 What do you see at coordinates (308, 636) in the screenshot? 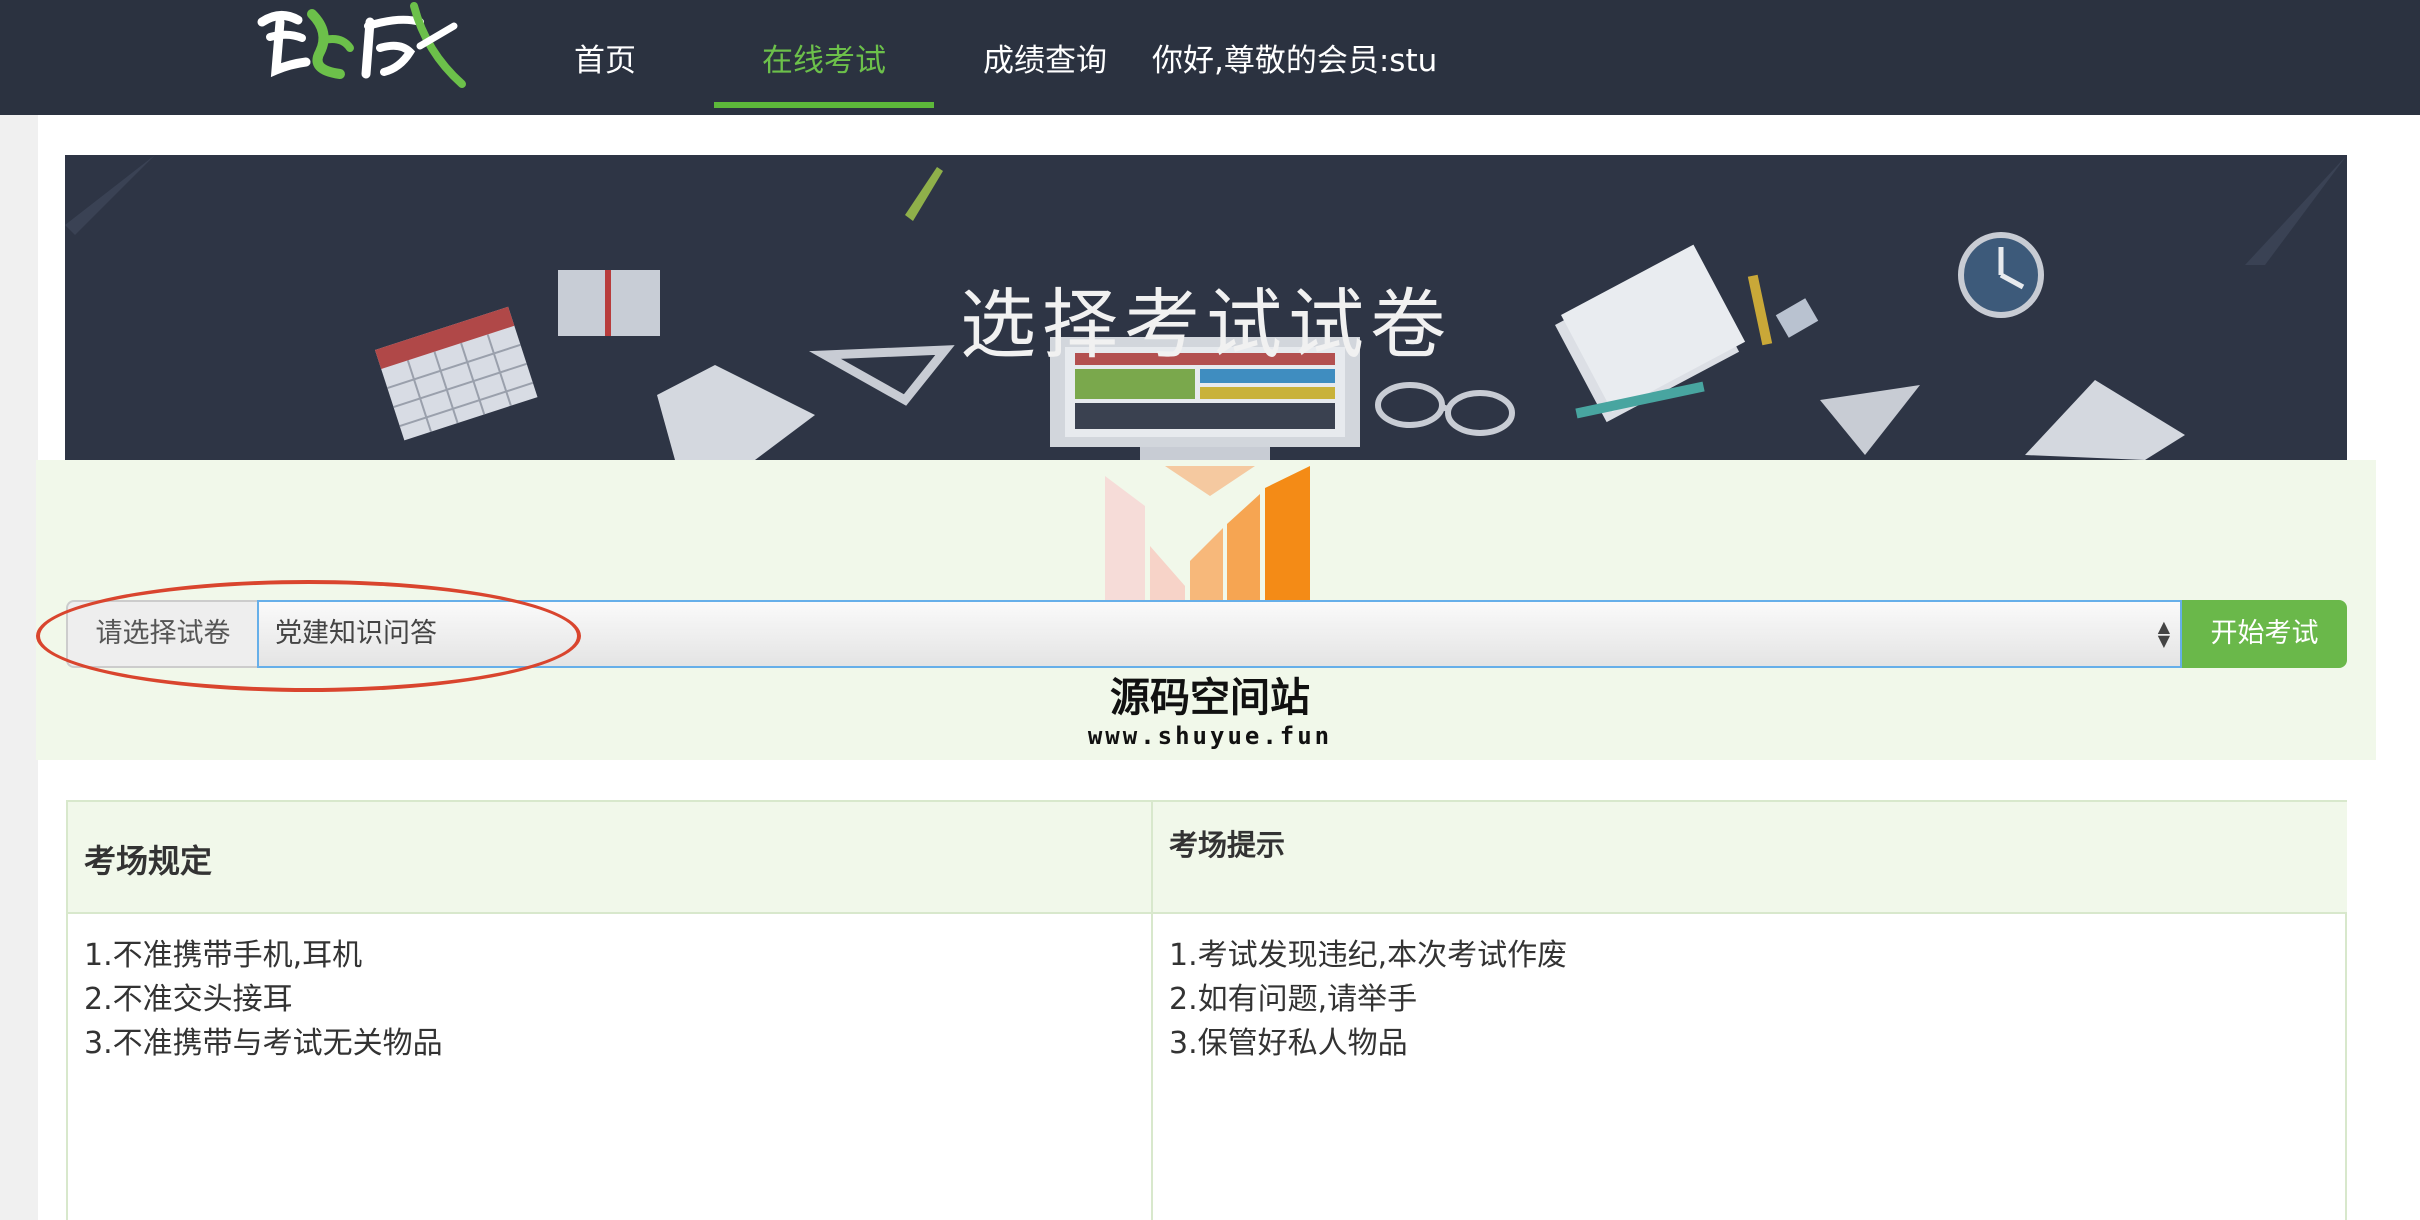
I see `highlight-annotation-oval` at bounding box center [308, 636].